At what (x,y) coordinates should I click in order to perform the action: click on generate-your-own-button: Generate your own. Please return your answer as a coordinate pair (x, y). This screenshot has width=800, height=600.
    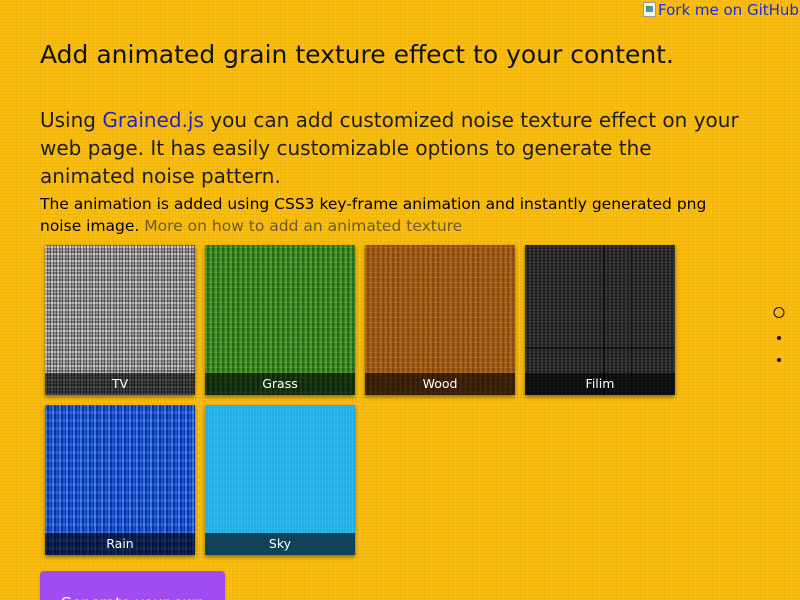
    Looking at the image, I should click on (132, 585).